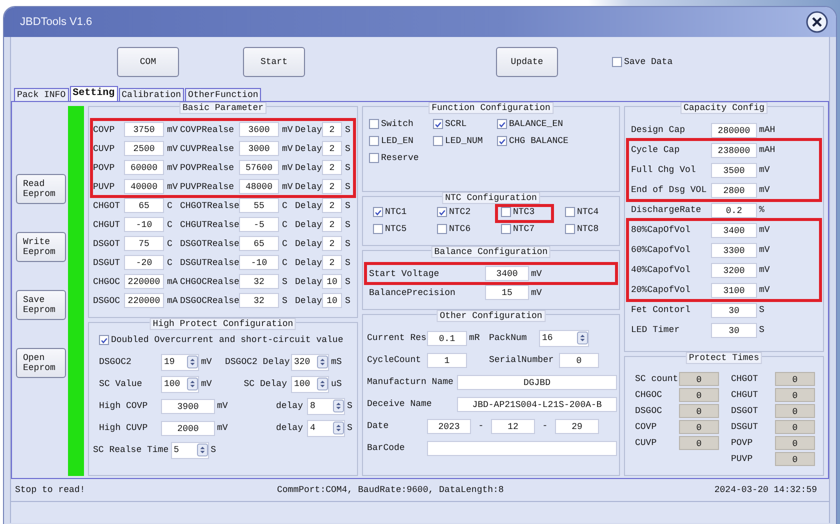  I want to click on value-field, so click(522, 448).